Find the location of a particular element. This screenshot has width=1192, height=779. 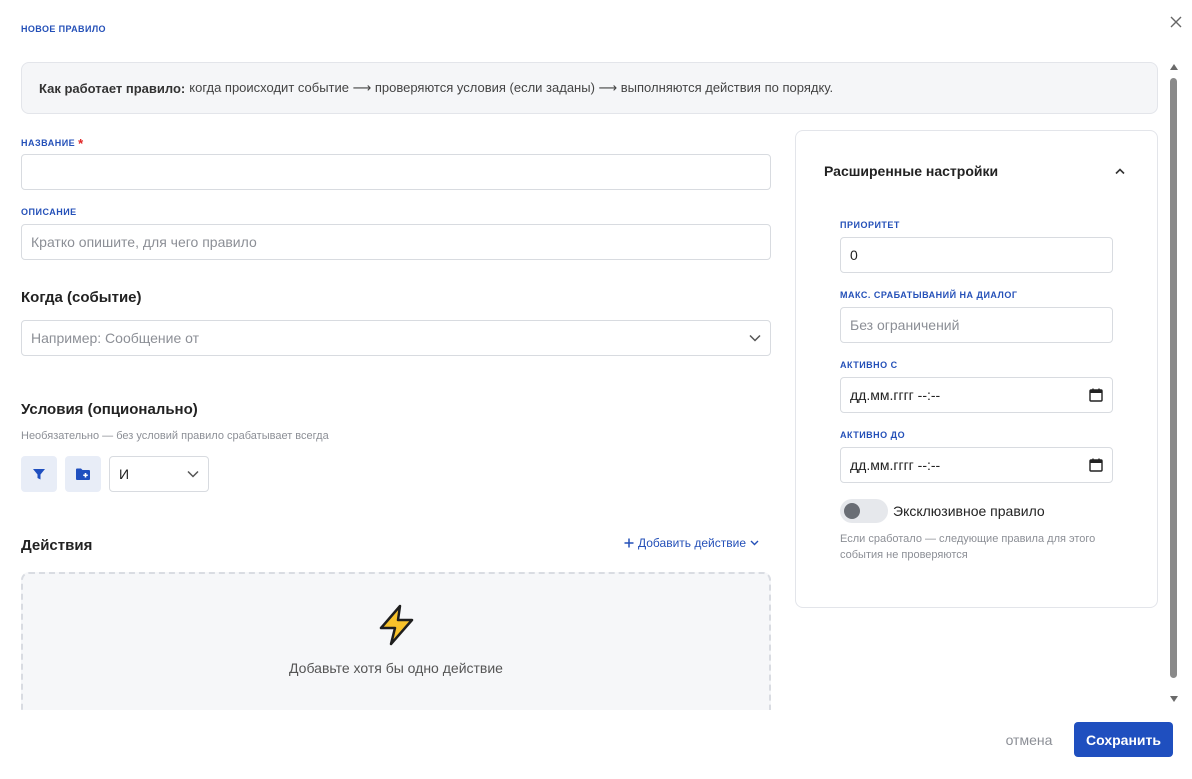

info-box-title: Как работает правило: is located at coordinates (112, 88).